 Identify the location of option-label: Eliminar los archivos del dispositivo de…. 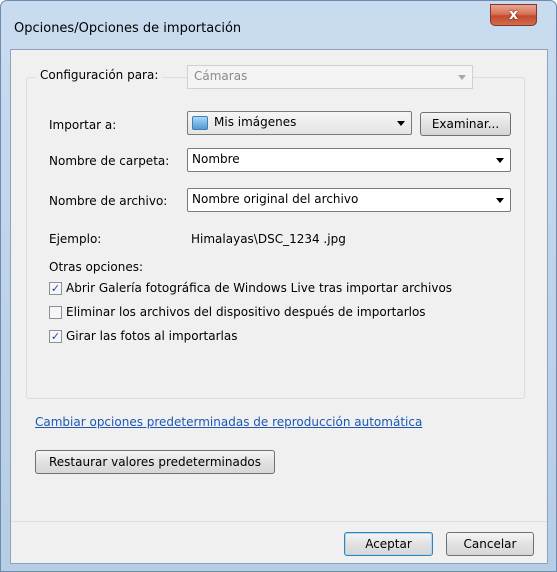
(246, 312).